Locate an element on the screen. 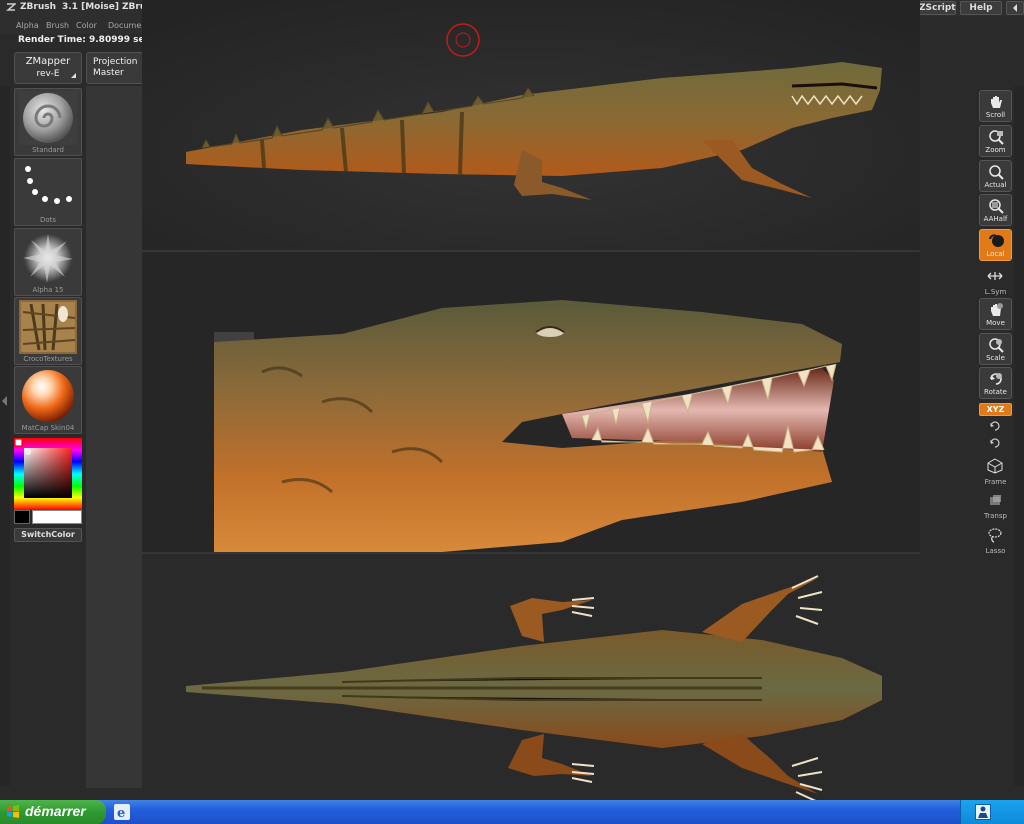  help-button: Help is located at coordinates (981, 8).